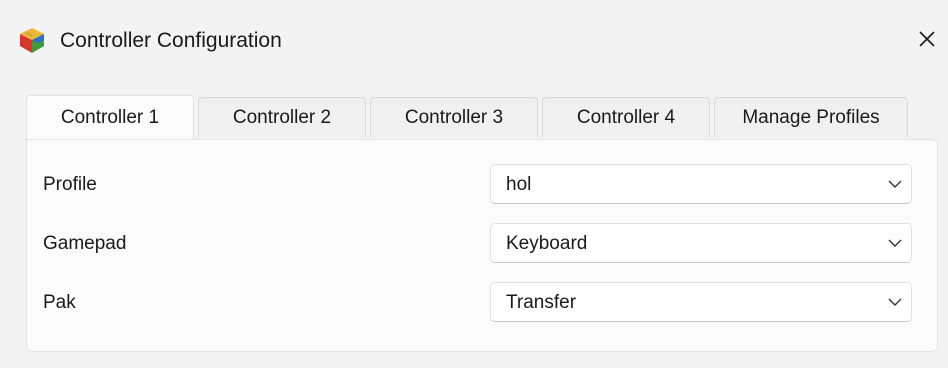 The image size is (948, 368). I want to click on pak-value: Transfer, so click(541, 302).